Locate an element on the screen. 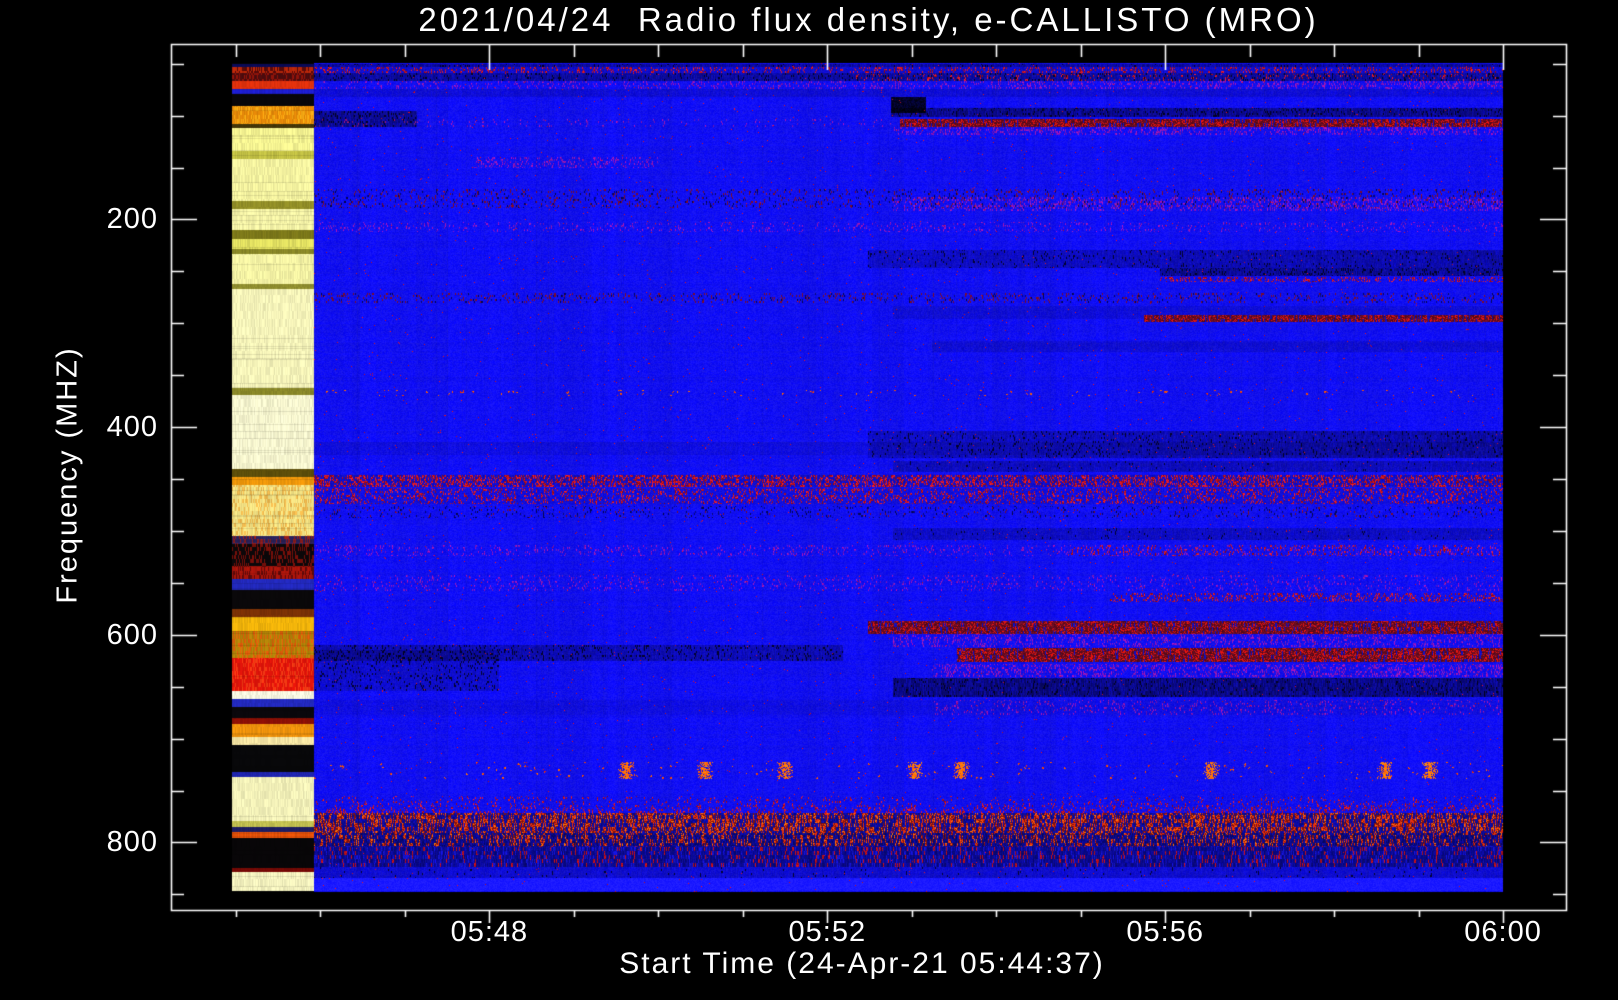  y-axis-title: Frequency (MHZ) is located at coordinates (67, 475).